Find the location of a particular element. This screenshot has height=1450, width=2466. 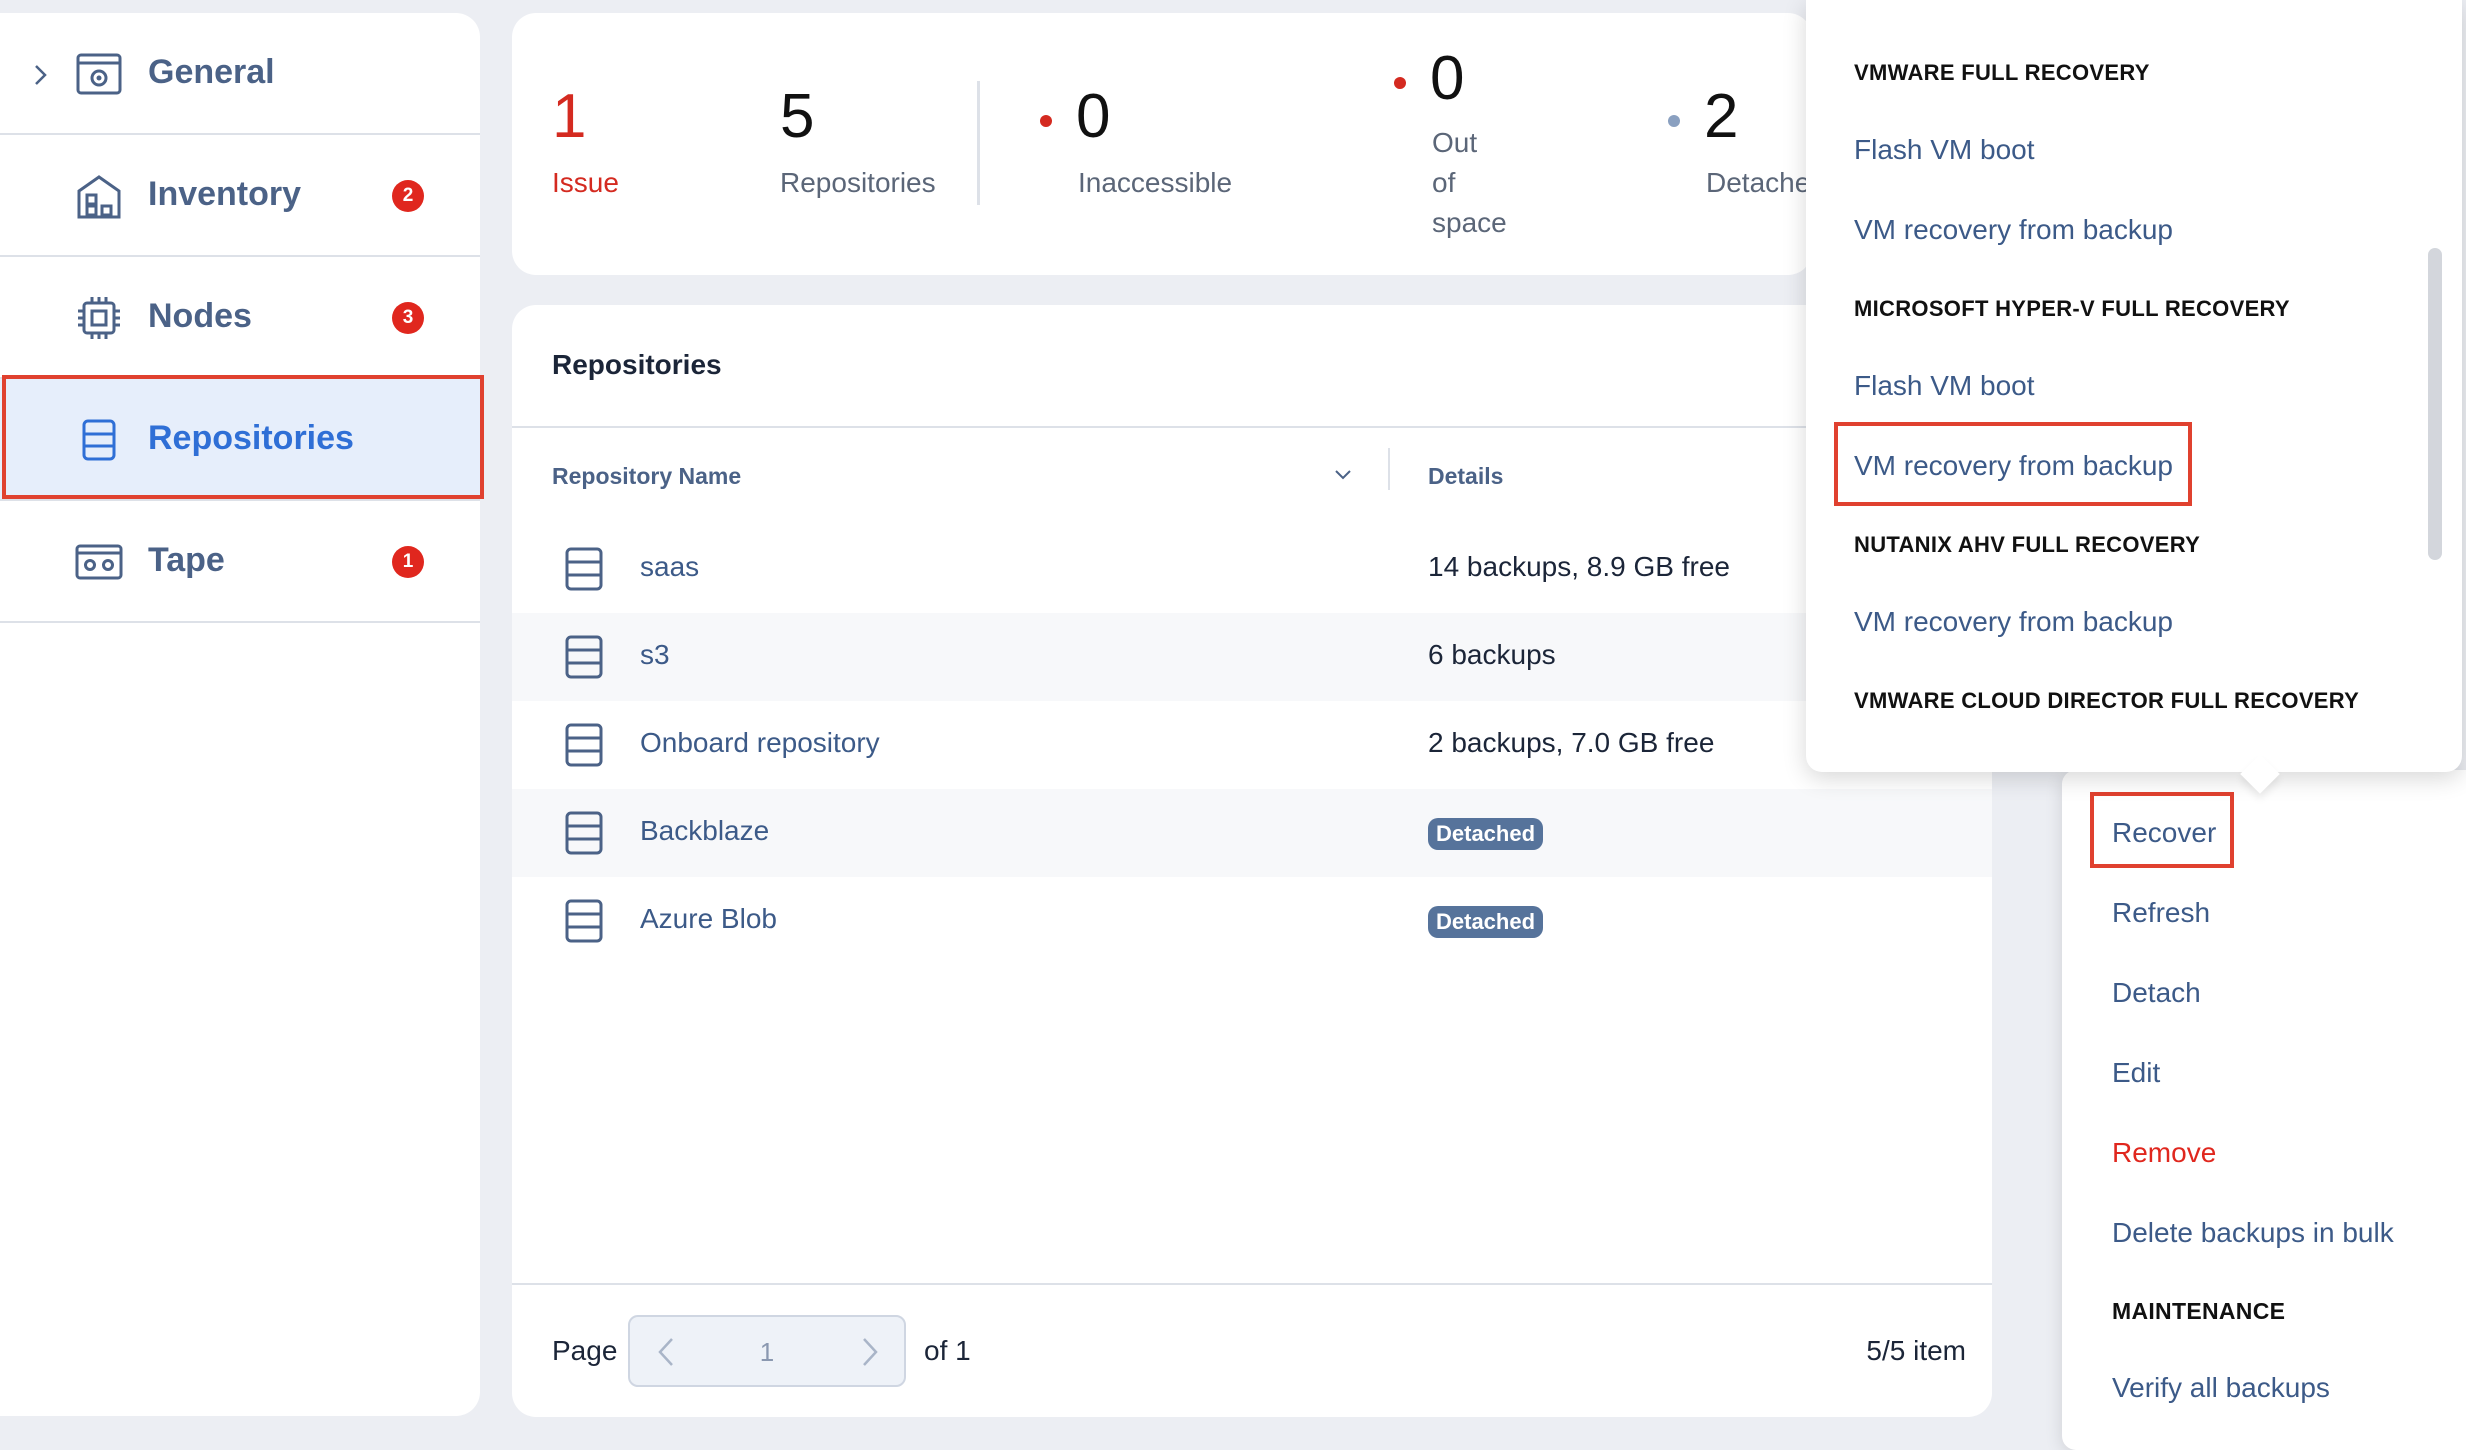

sidebar-item-label: General is located at coordinates (211, 72).